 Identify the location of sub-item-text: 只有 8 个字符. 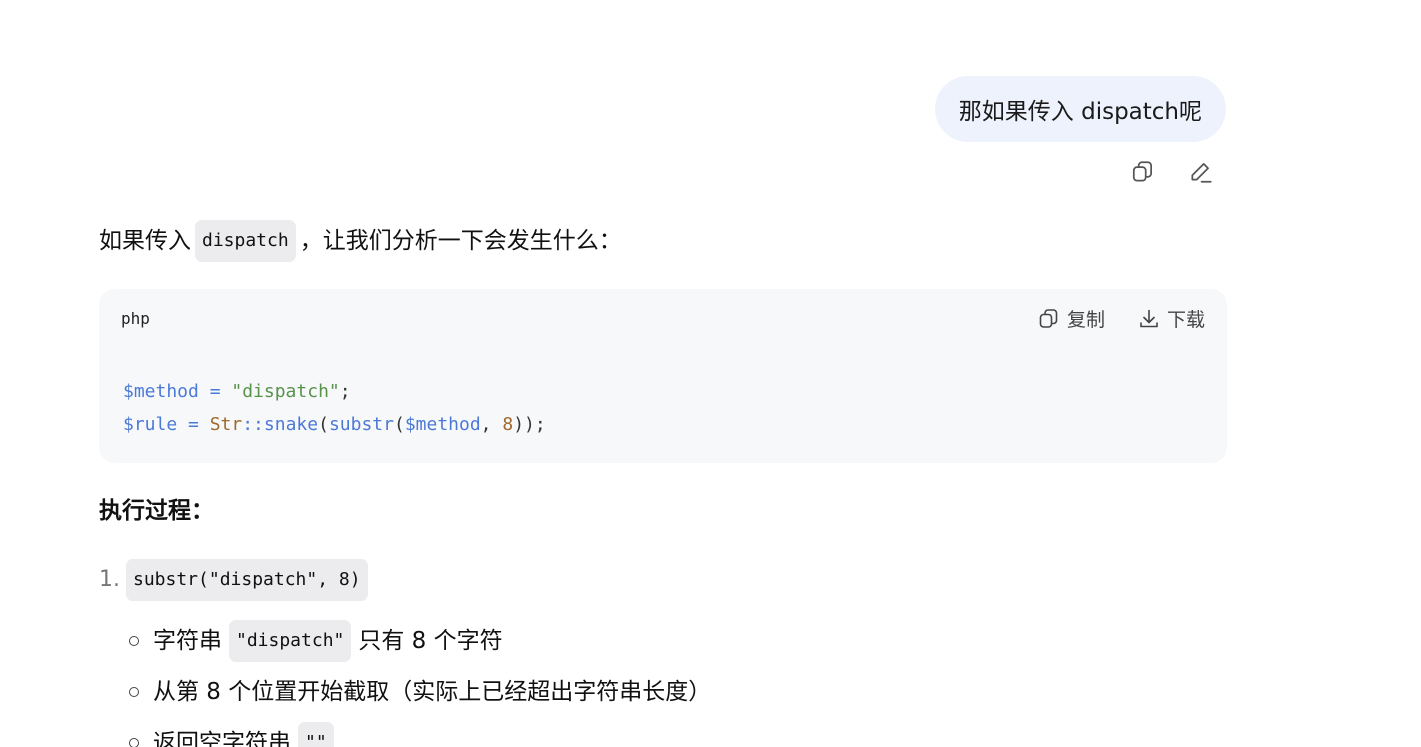
(430, 640).